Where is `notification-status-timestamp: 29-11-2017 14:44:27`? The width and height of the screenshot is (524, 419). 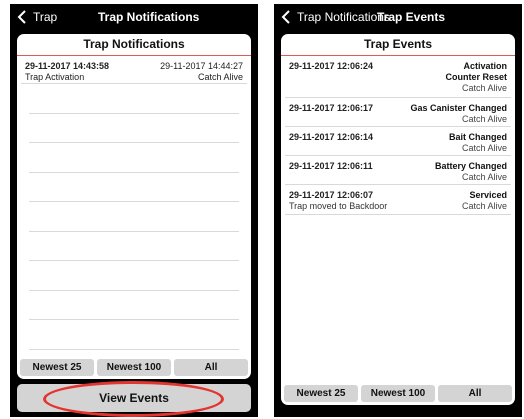 notification-status-timestamp: 29-11-2017 14:44:27 is located at coordinates (201, 66).